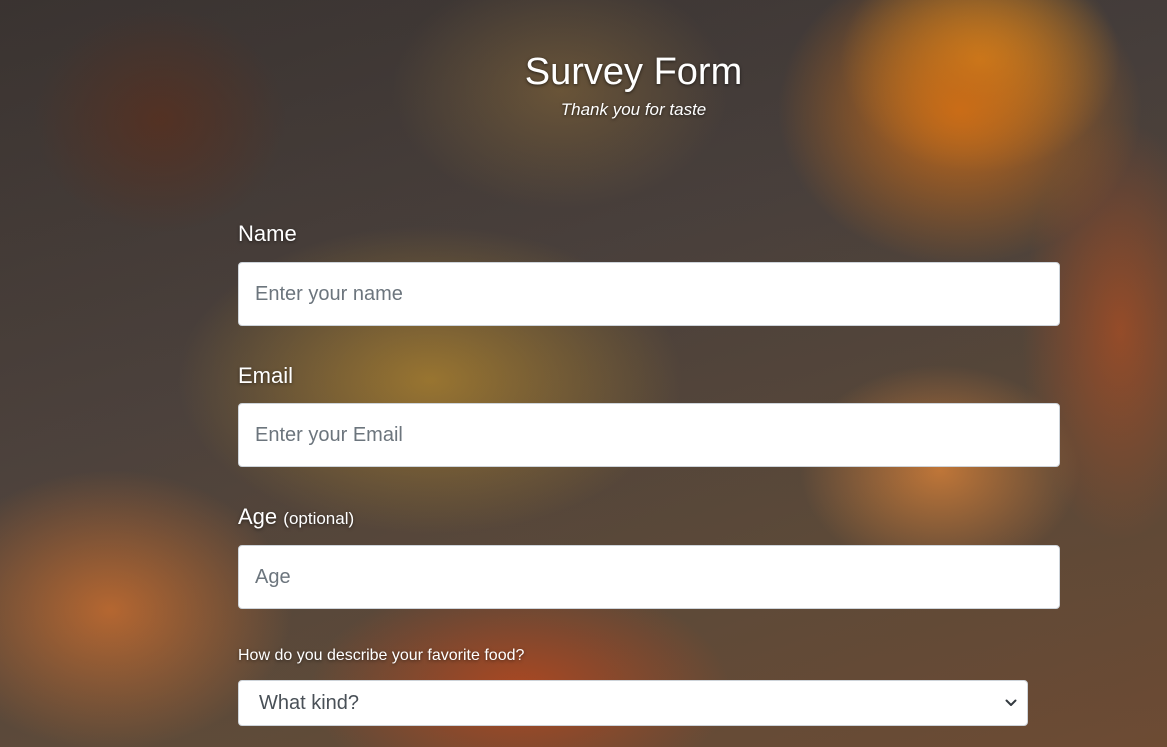 This screenshot has width=1167, height=747. I want to click on age-optional-note: (optional), so click(319, 518).